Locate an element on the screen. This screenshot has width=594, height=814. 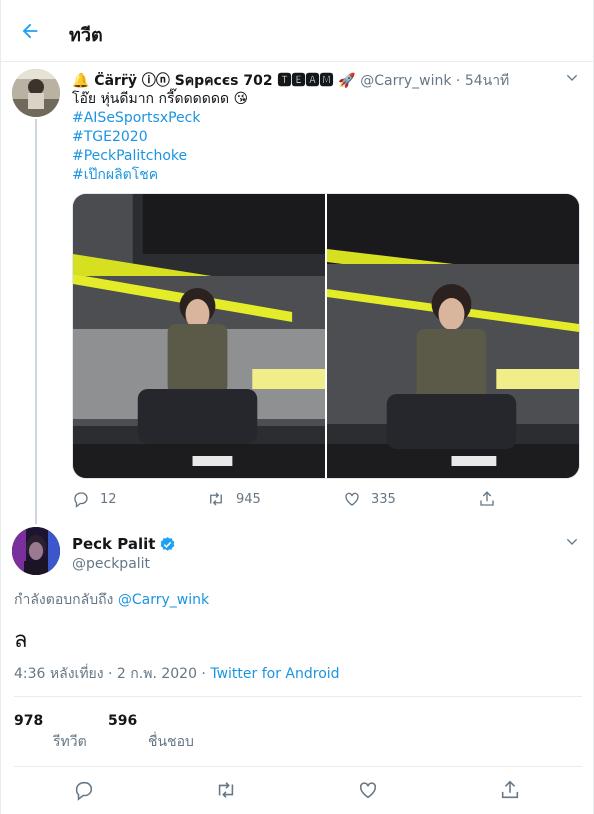
page-title: ทวีต is located at coordinates (86, 35).